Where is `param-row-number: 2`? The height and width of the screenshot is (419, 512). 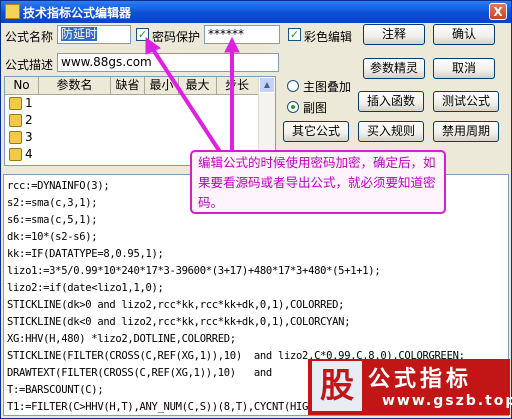
param-row-number: 2 is located at coordinates (29, 120).